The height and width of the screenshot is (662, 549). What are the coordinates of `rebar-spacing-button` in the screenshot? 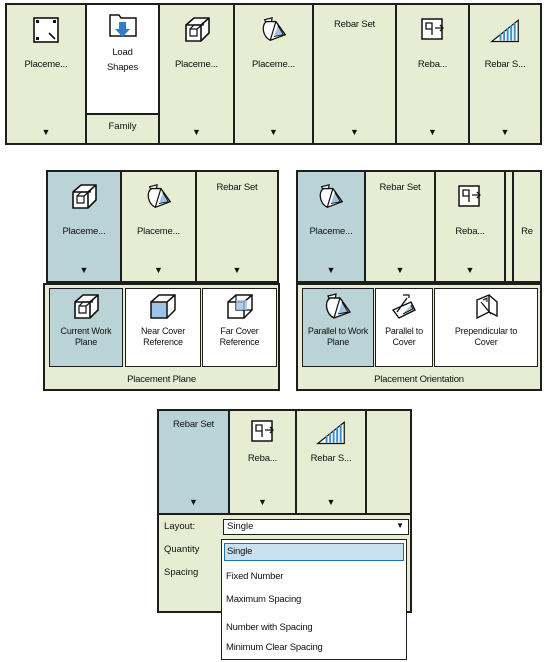 It's located at (510, 226).